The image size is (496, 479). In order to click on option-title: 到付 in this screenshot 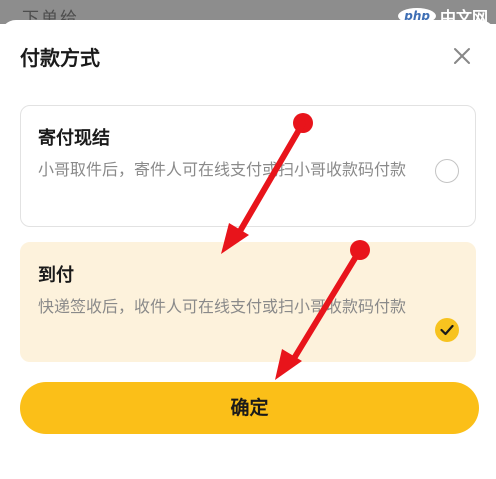, I will do `click(56, 275)`.